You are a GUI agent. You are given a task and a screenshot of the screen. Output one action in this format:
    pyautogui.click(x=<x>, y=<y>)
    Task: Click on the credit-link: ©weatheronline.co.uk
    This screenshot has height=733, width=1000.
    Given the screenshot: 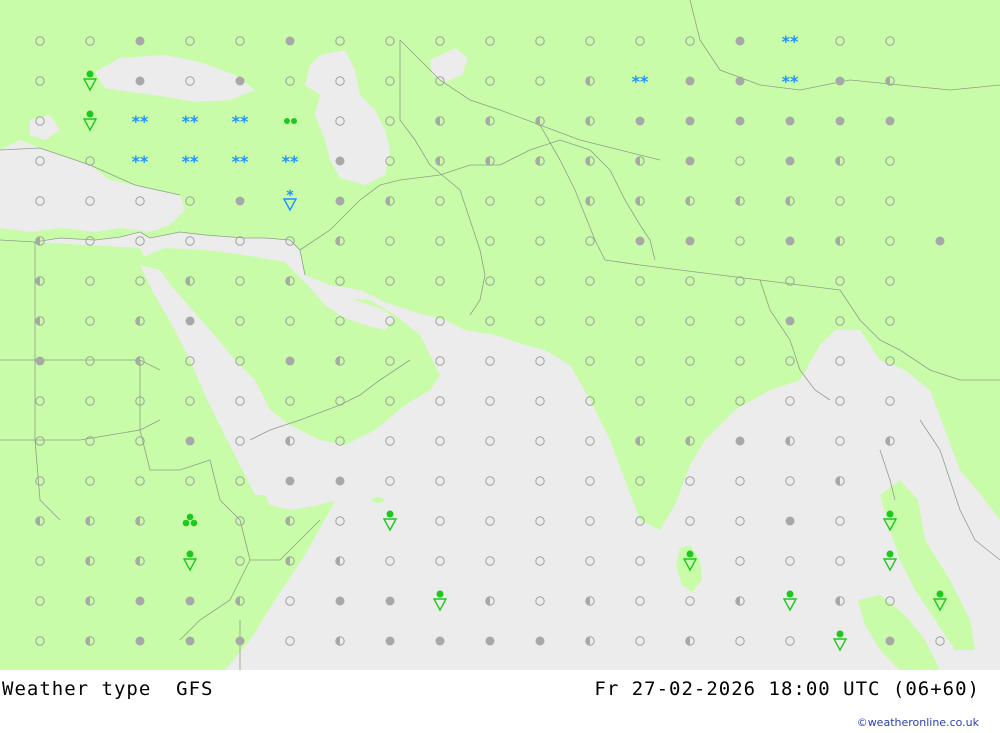 What is the action you would take?
    pyautogui.click(x=918, y=722)
    